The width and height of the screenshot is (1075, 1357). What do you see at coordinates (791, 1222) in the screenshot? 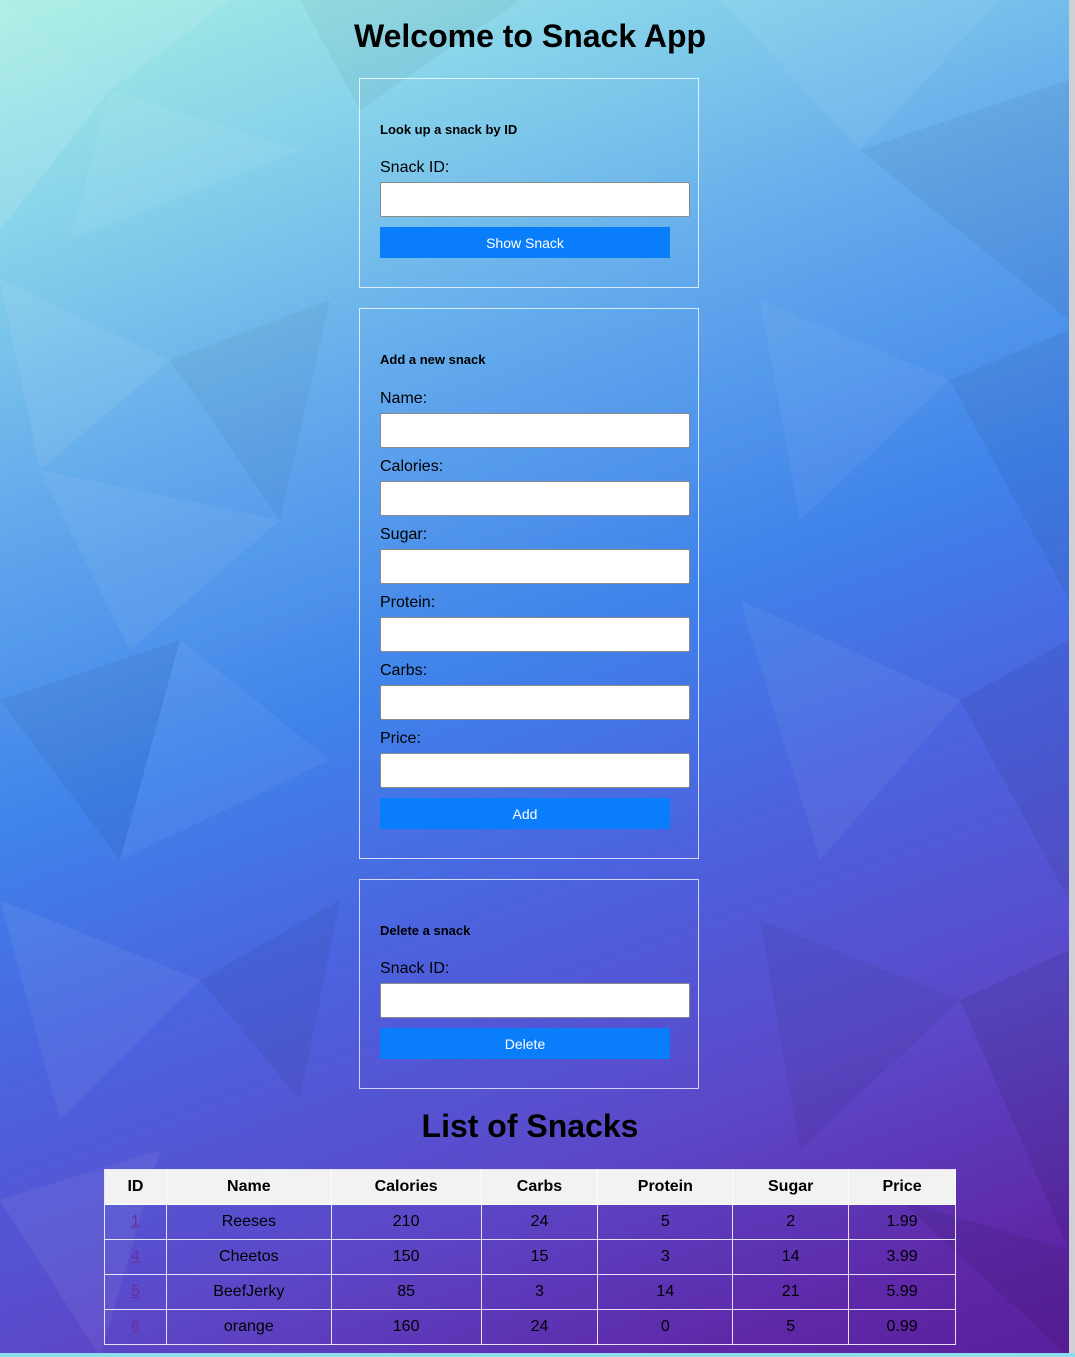
I see `cell-sugar: 2` at bounding box center [791, 1222].